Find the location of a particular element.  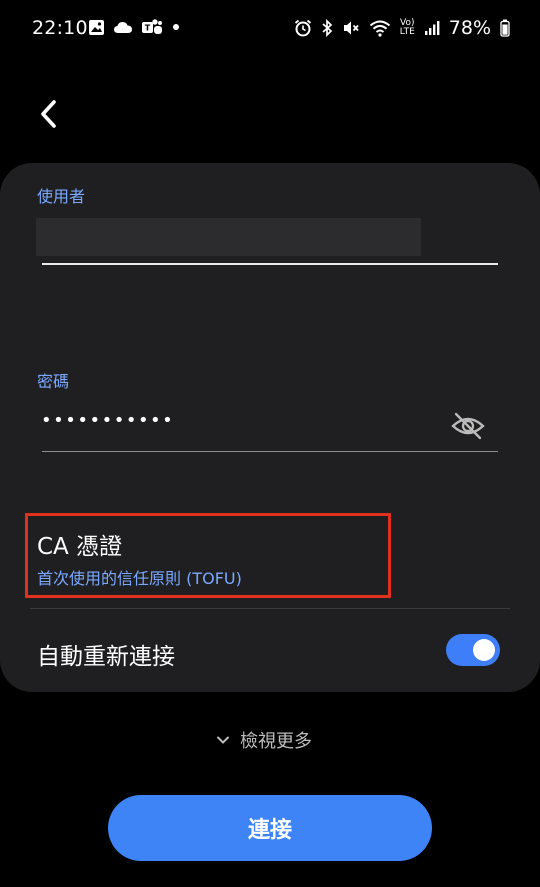

teams-icon: T is located at coordinates (152, 26).